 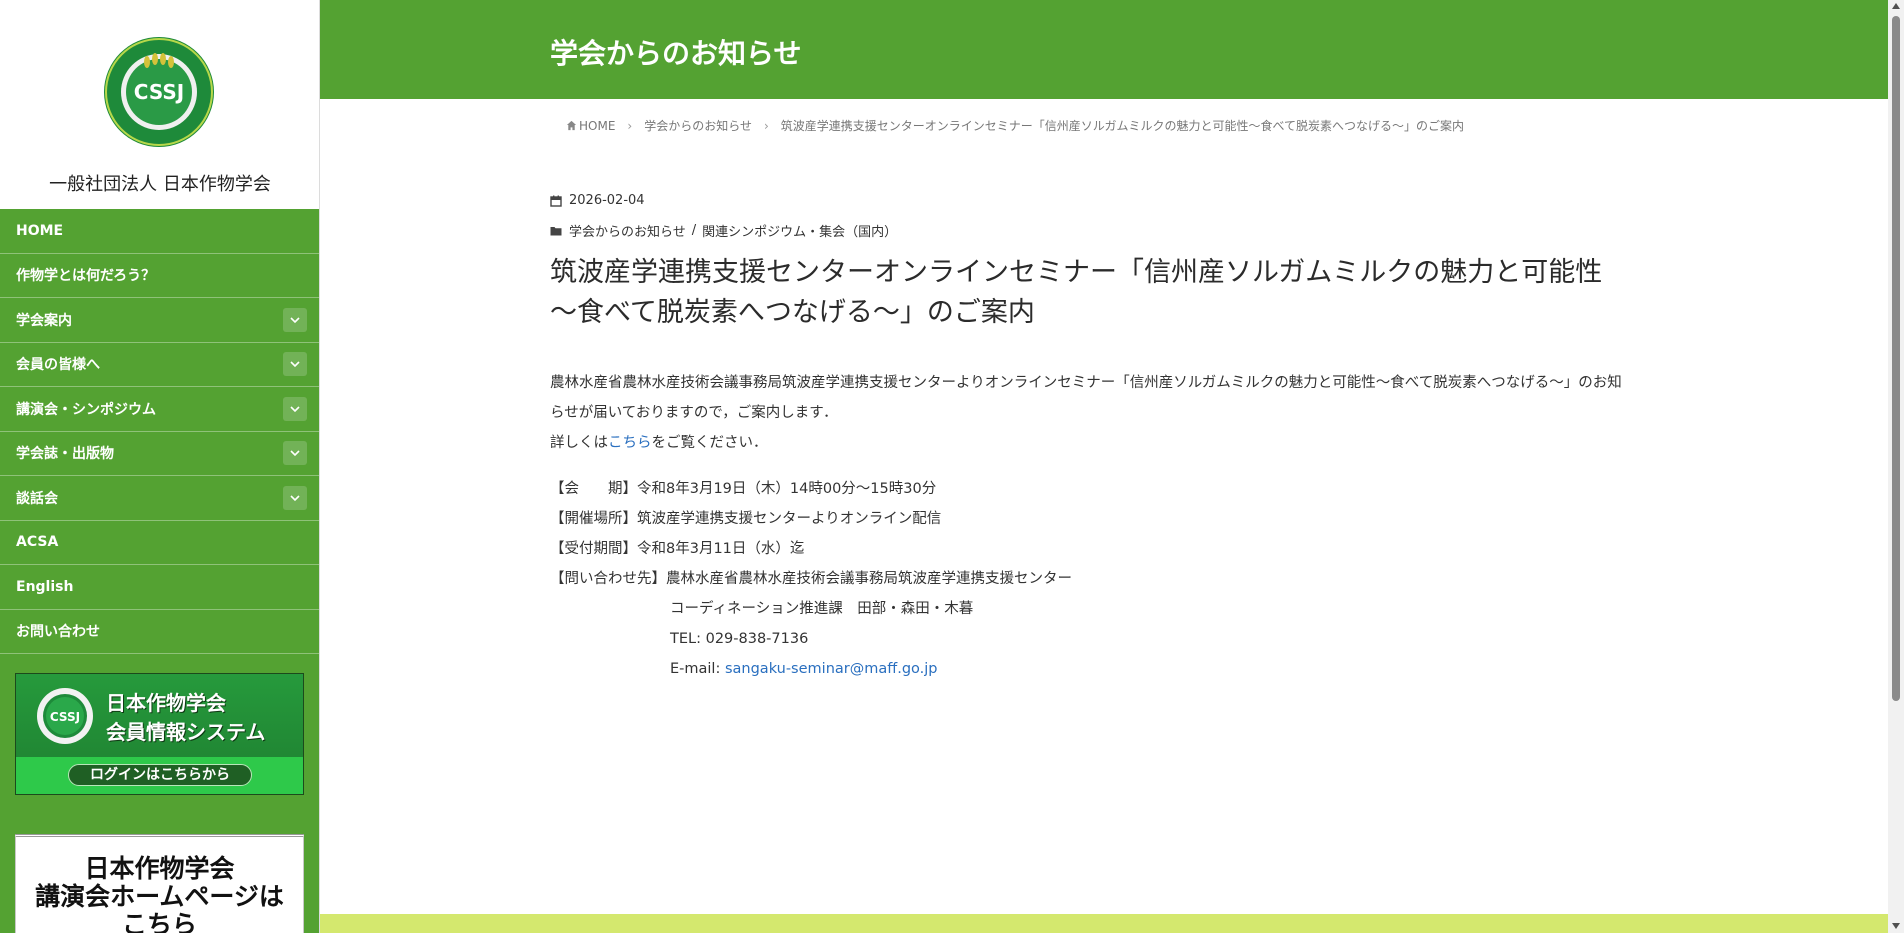 What do you see at coordinates (1896, 358) in the screenshot?
I see `scrollbar-thumb` at bounding box center [1896, 358].